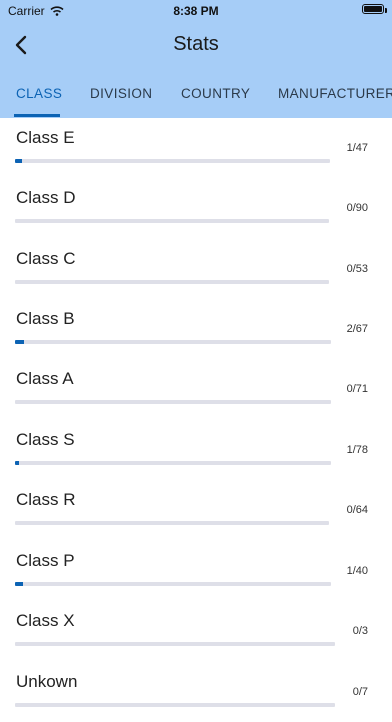 The width and height of the screenshot is (392, 722). Describe the element at coordinates (373, 9) in the screenshot. I see `battery-icon` at that location.